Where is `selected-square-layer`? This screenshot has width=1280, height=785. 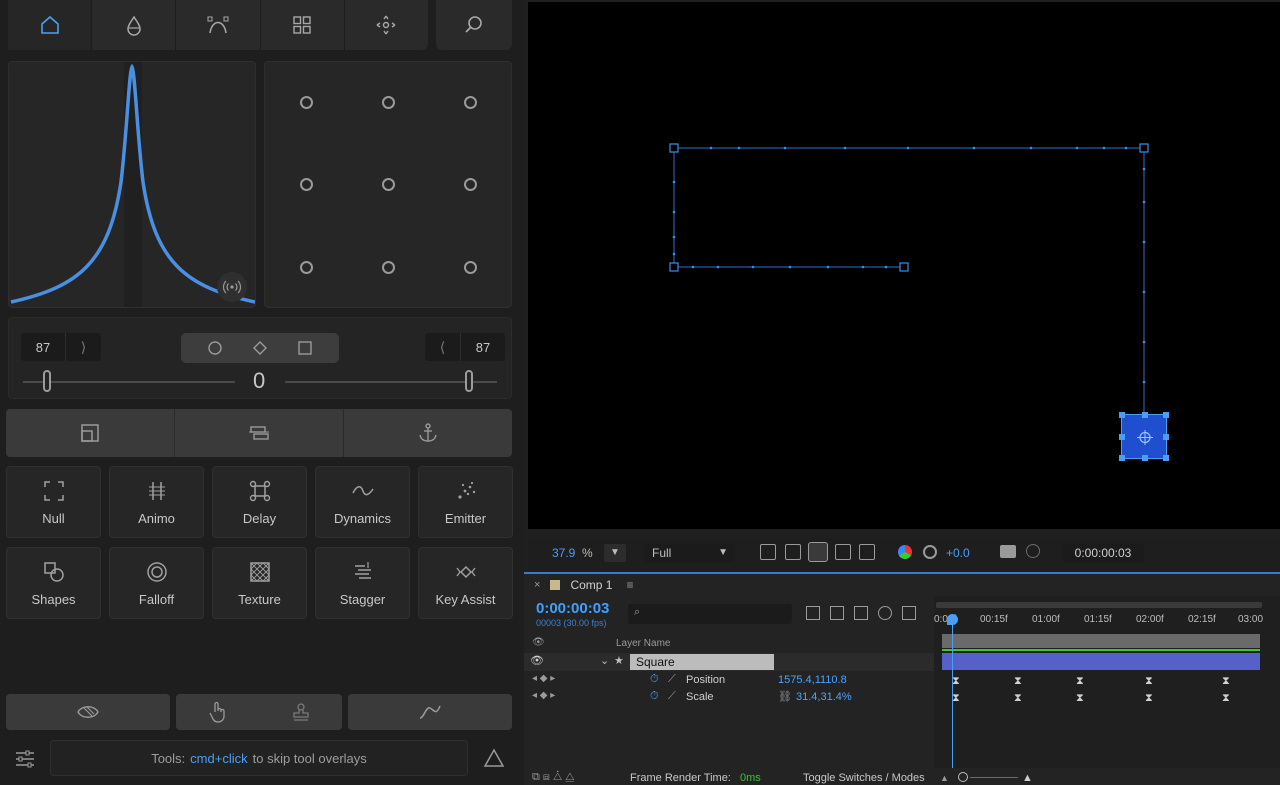 selected-square-layer is located at coordinates (1144, 436).